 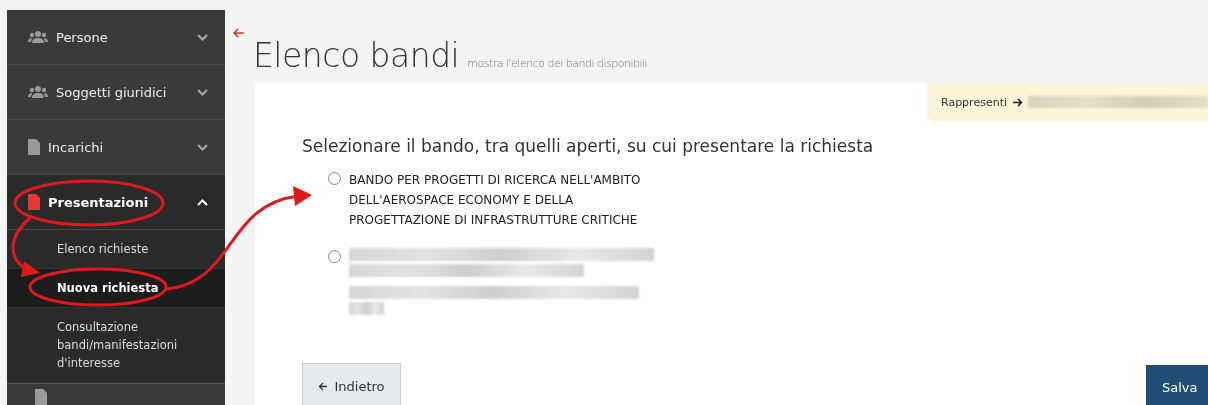 What do you see at coordinates (323, 386) in the screenshot?
I see `arrow-left-icon` at bounding box center [323, 386].